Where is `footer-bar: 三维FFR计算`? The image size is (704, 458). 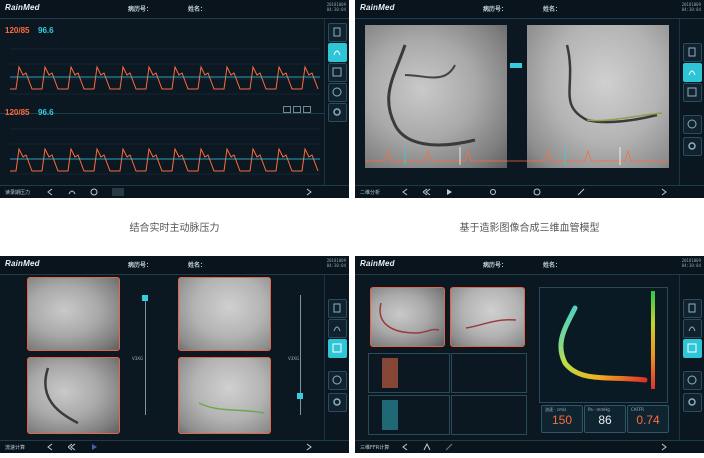
footer-bar: 三维FFR计算 is located at coordinates (529, 446).